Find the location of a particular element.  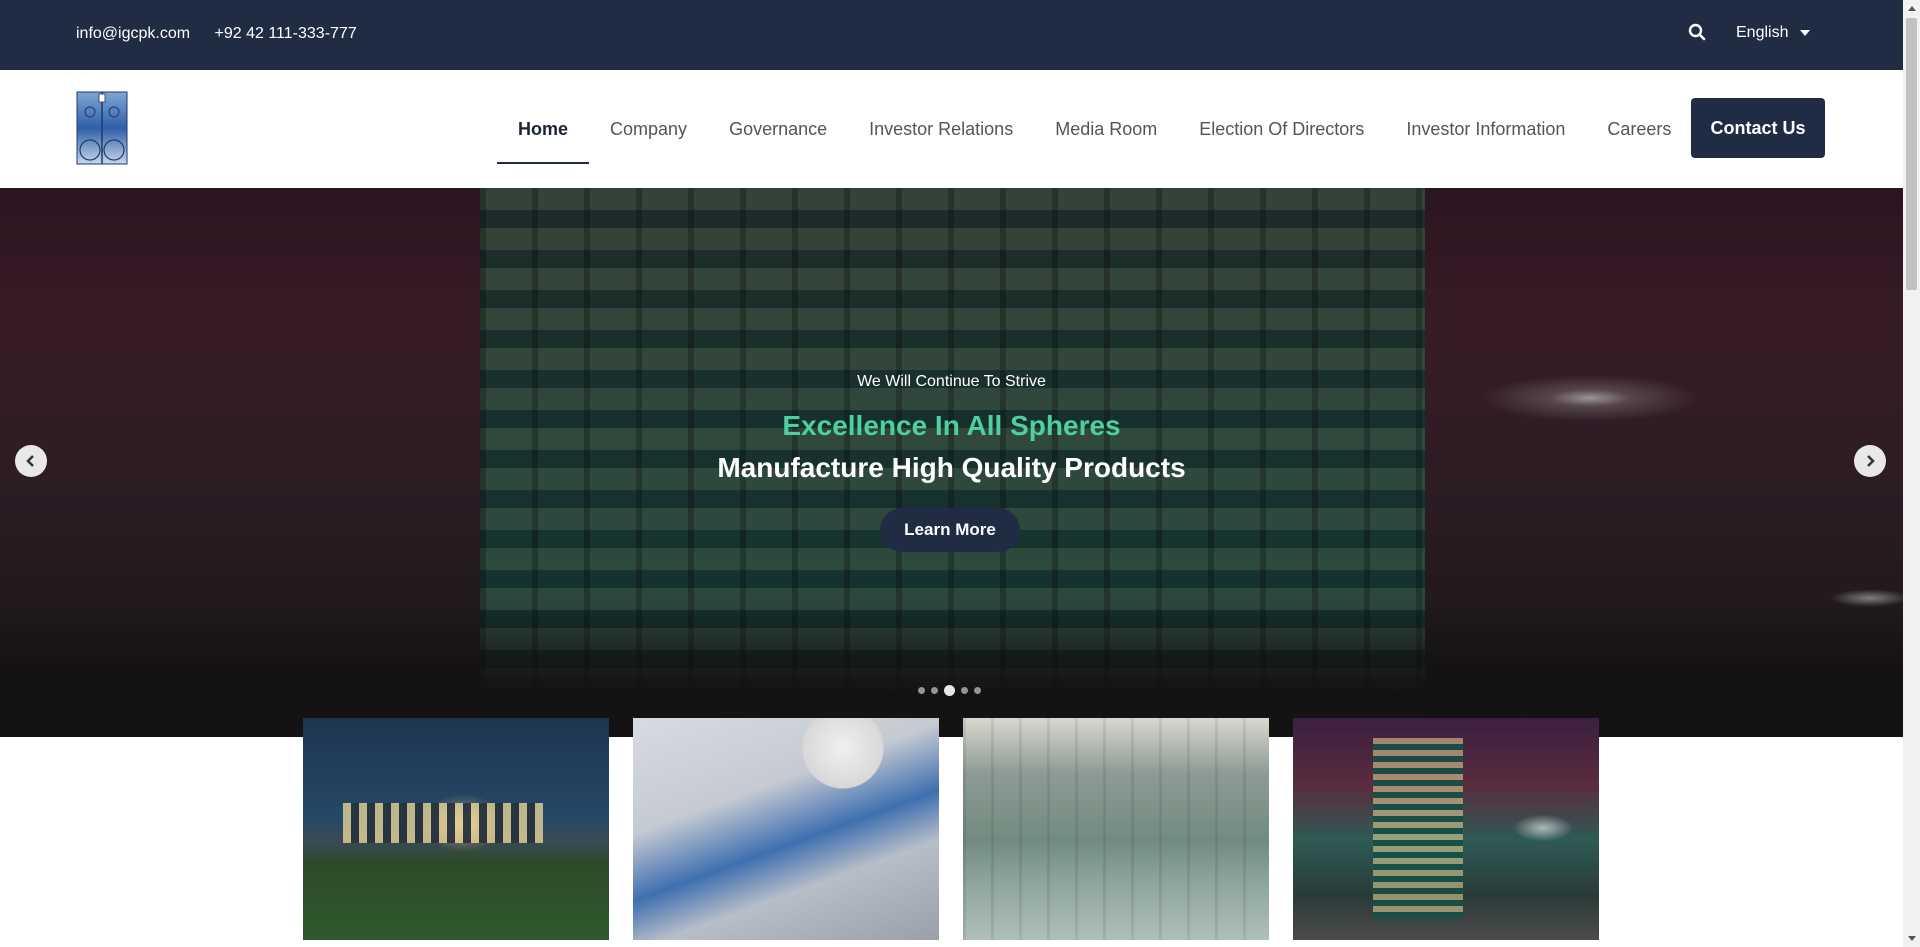

nav-investor-relations: Investor Relations is located at coordinates (941, 129).